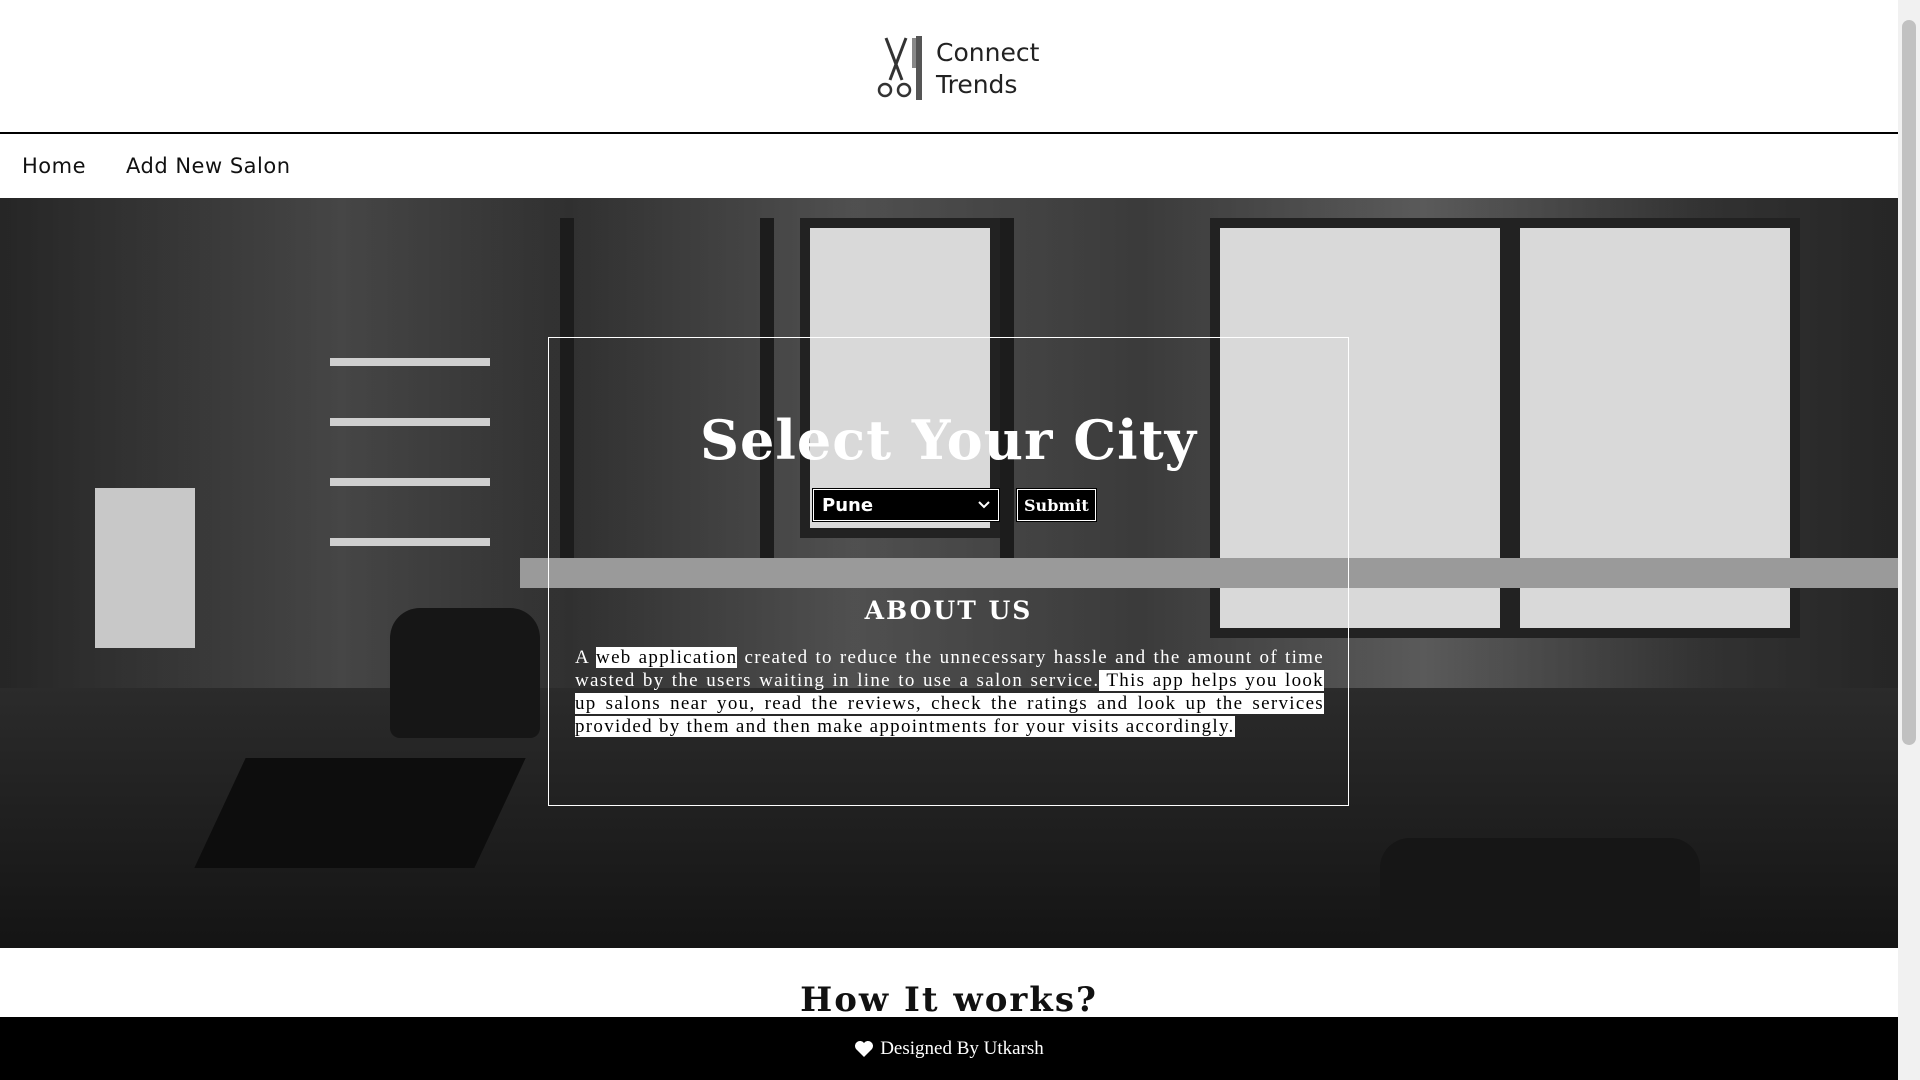 This screenshot has width=1920, height=1080. Describe the element at coordinates (977, 84) in the screenshot. I see `brand-line2: Trends` at that location.